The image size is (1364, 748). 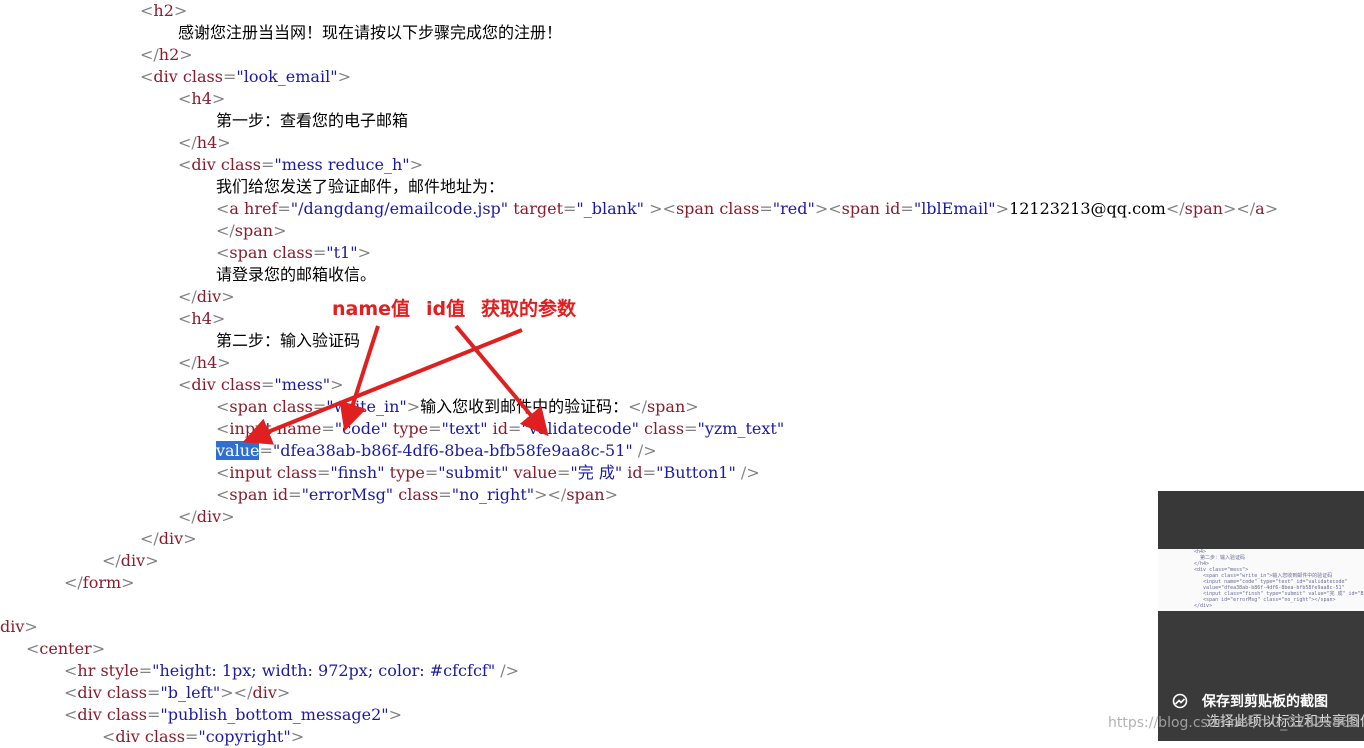 I want to click on code-line: <h2>, so click(x=163, y=11).